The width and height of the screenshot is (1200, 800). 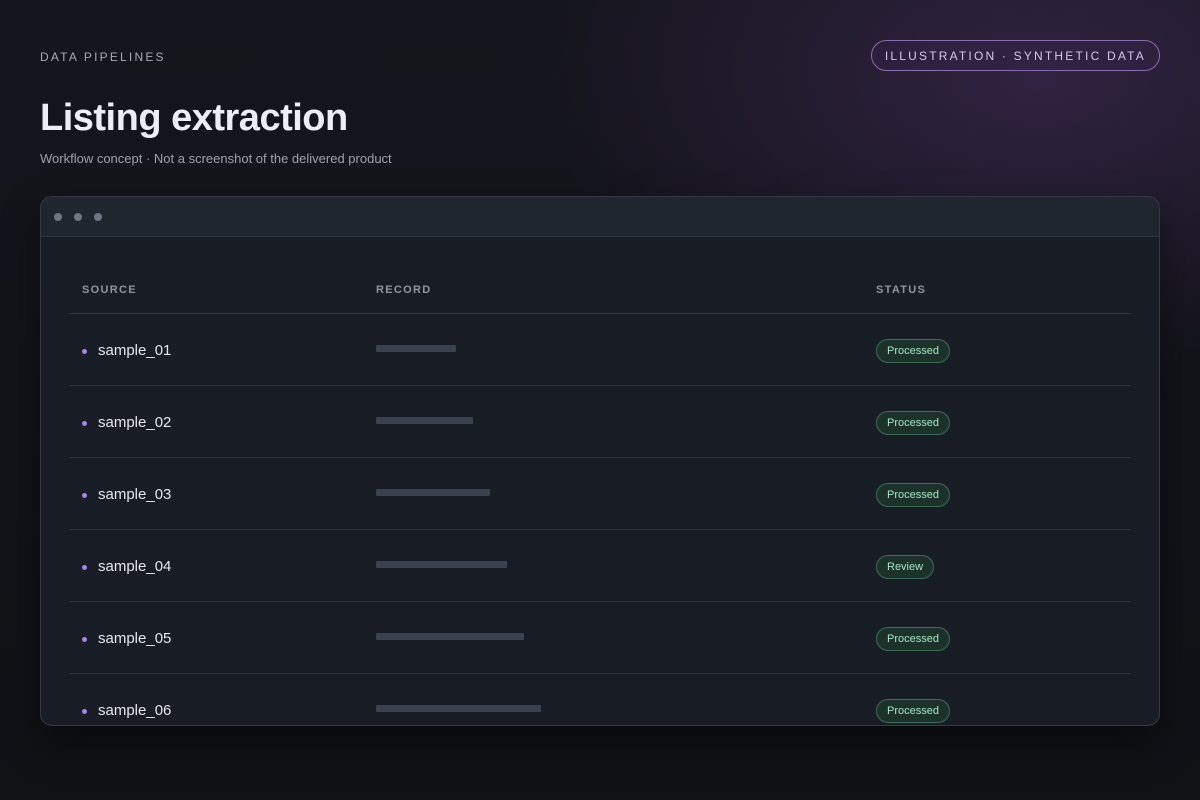 What do you see at coordinates (905, 567) in the screenshot?
I see `status-badge: Review` at bounding box center [905, 567].